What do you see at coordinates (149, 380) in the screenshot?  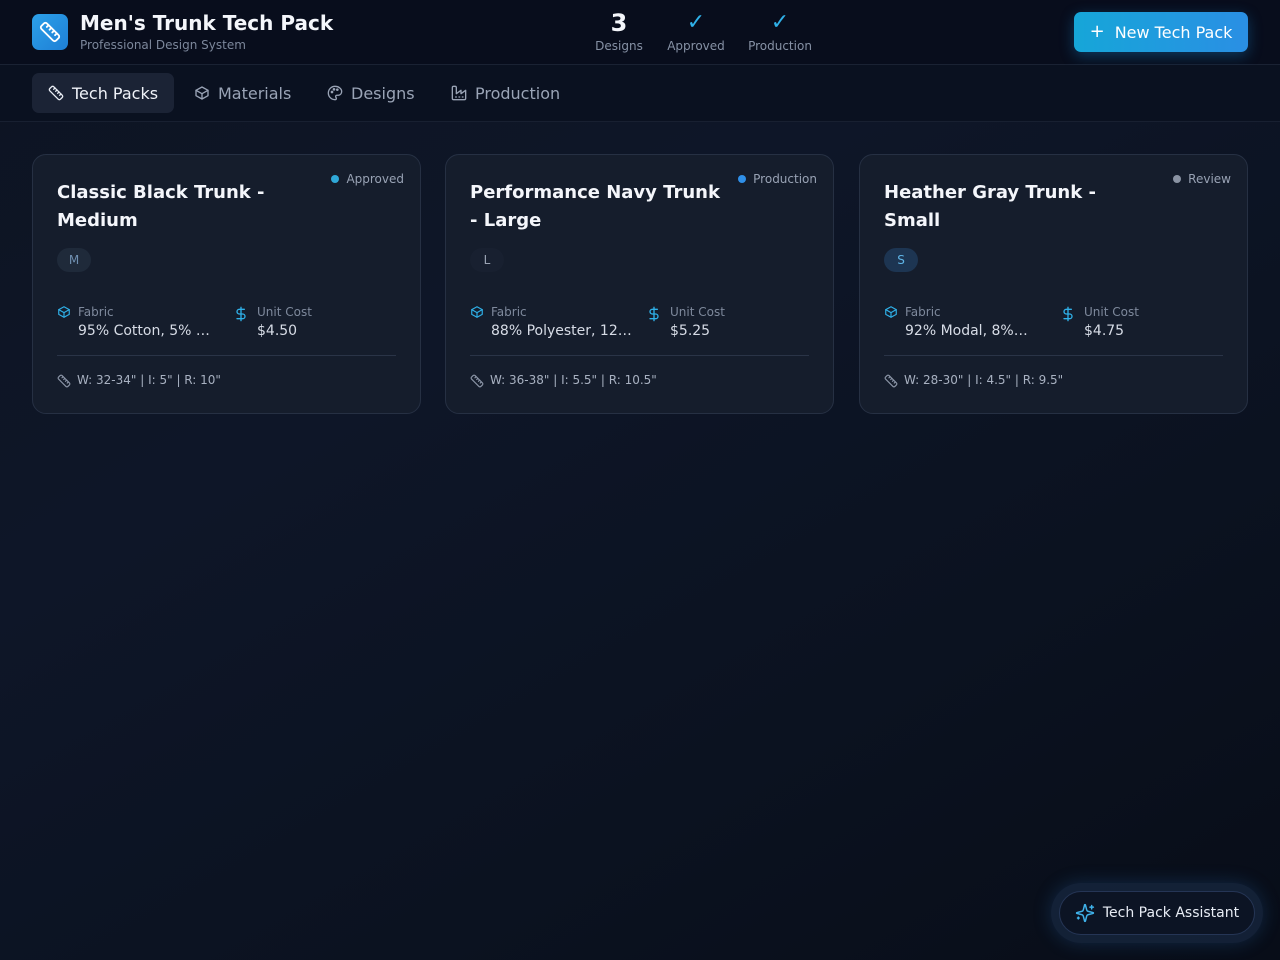 I see `dimensions-text: W: 32-34" | I: 5" | R: 10"` at bounding box center [149, 380].